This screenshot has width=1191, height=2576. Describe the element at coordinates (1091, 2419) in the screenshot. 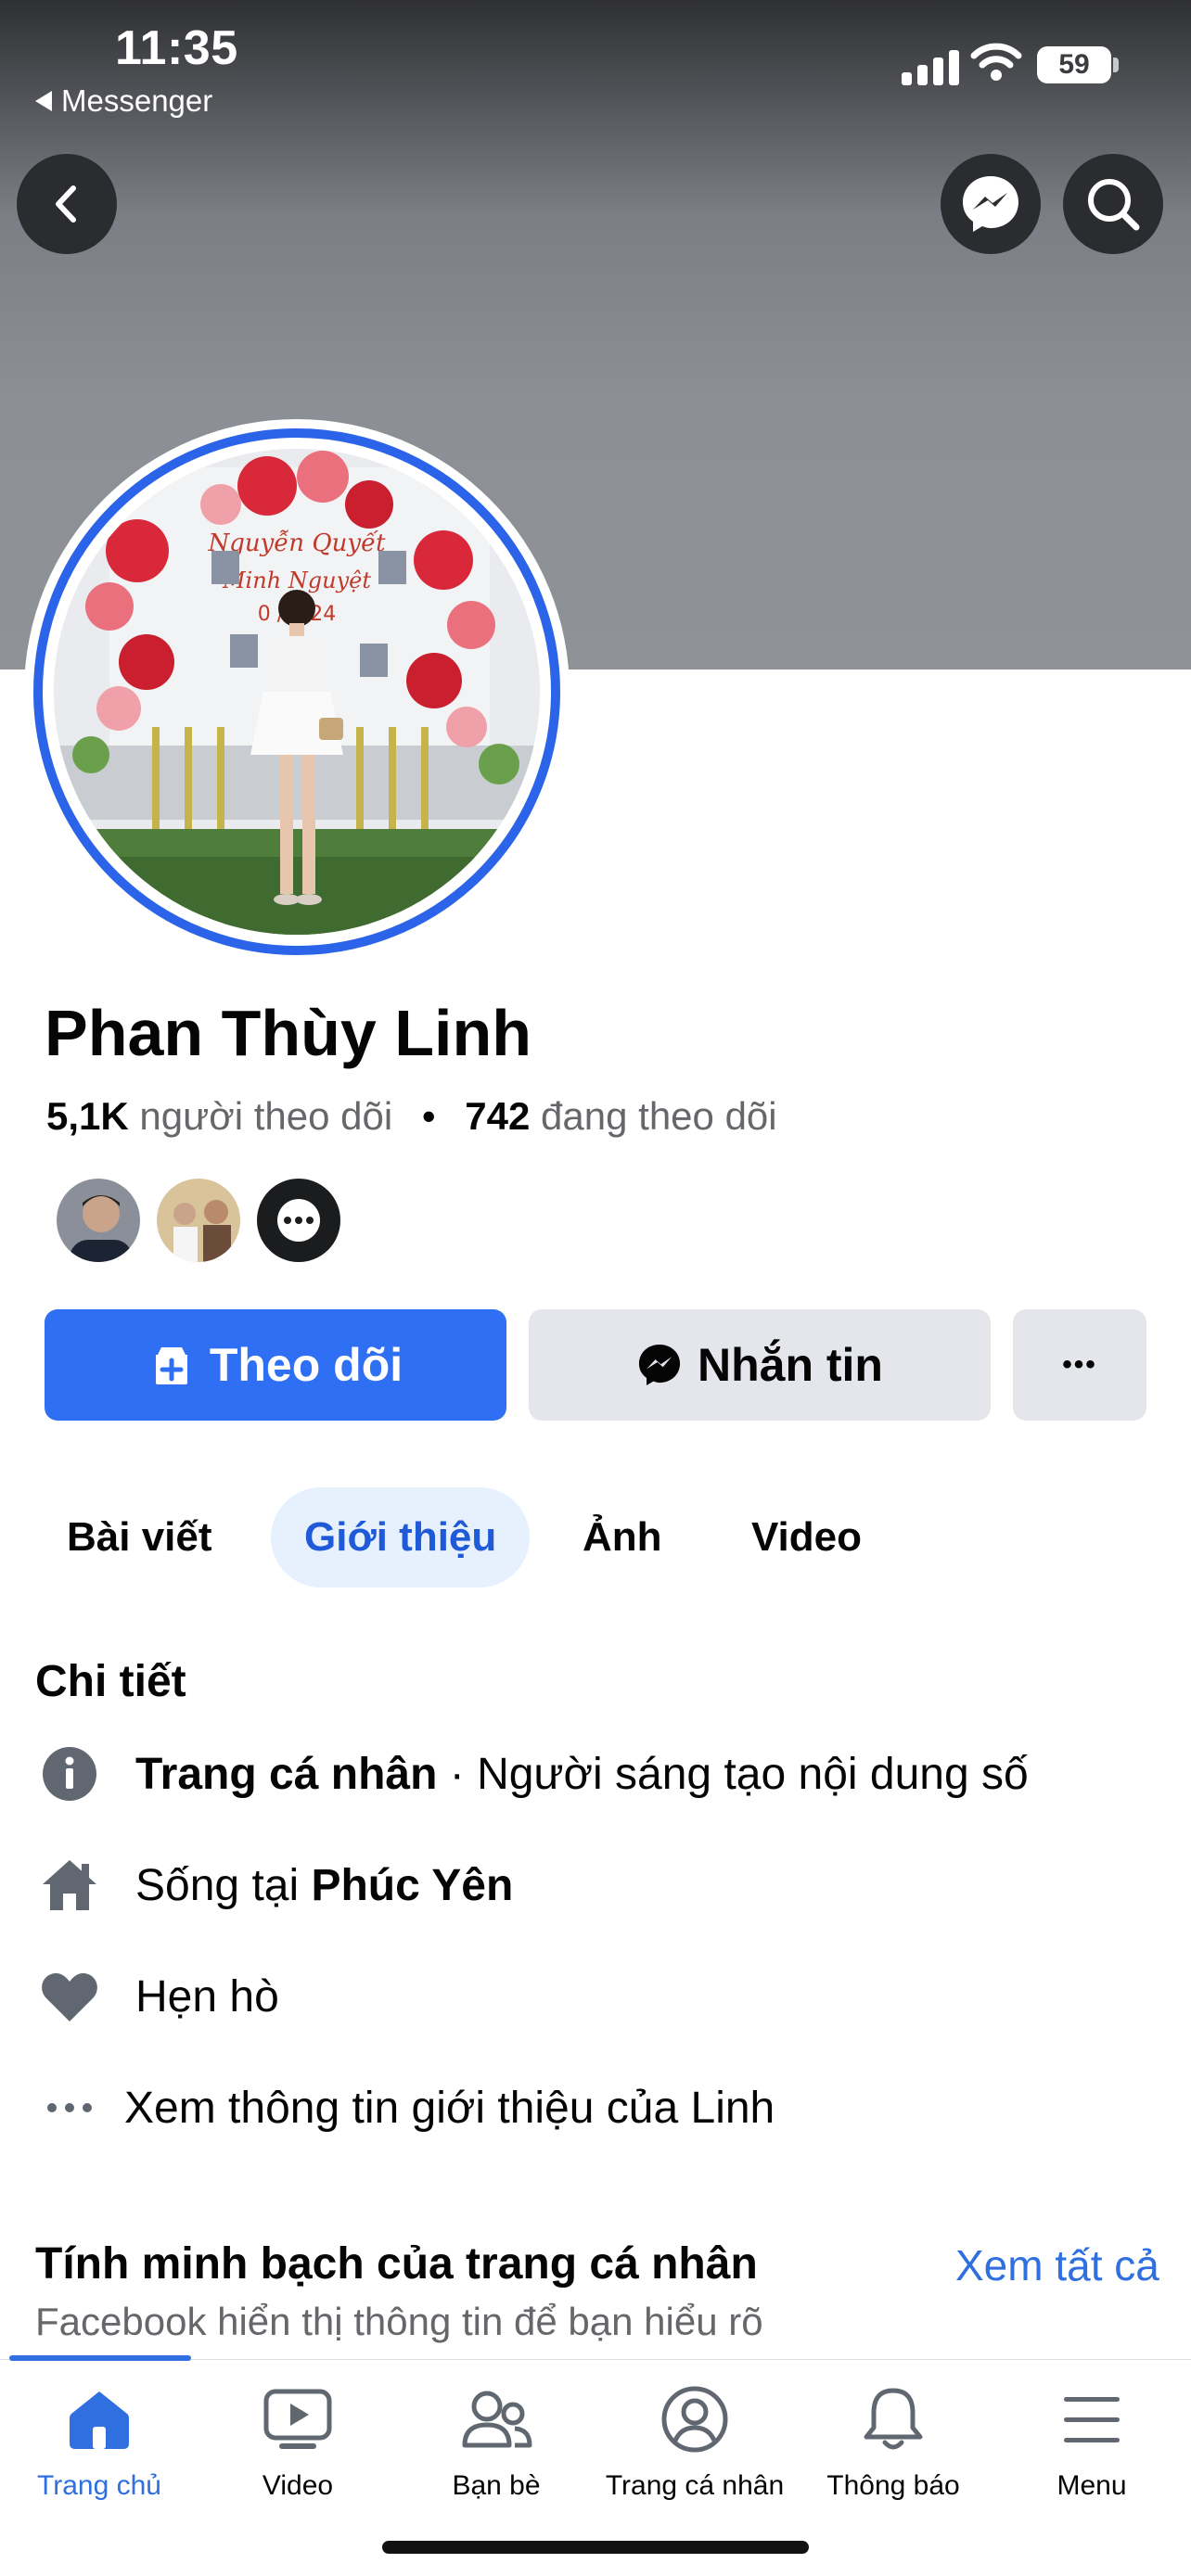

I see `menu-icon` at that location.